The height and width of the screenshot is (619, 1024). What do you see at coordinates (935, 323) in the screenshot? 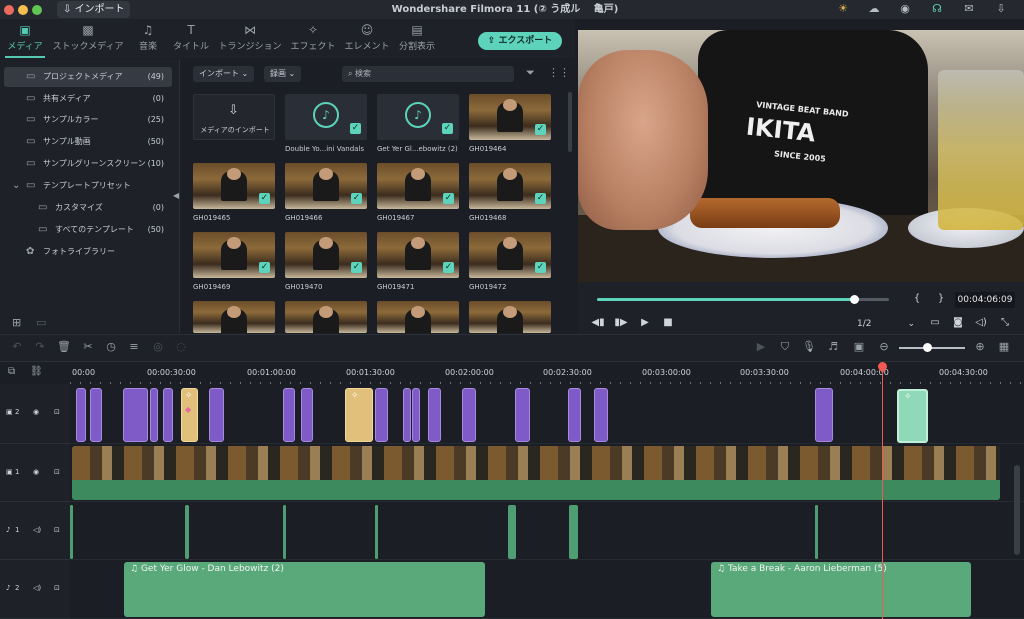
I see `display-icon: ▭` at bounding box center [935, 323].